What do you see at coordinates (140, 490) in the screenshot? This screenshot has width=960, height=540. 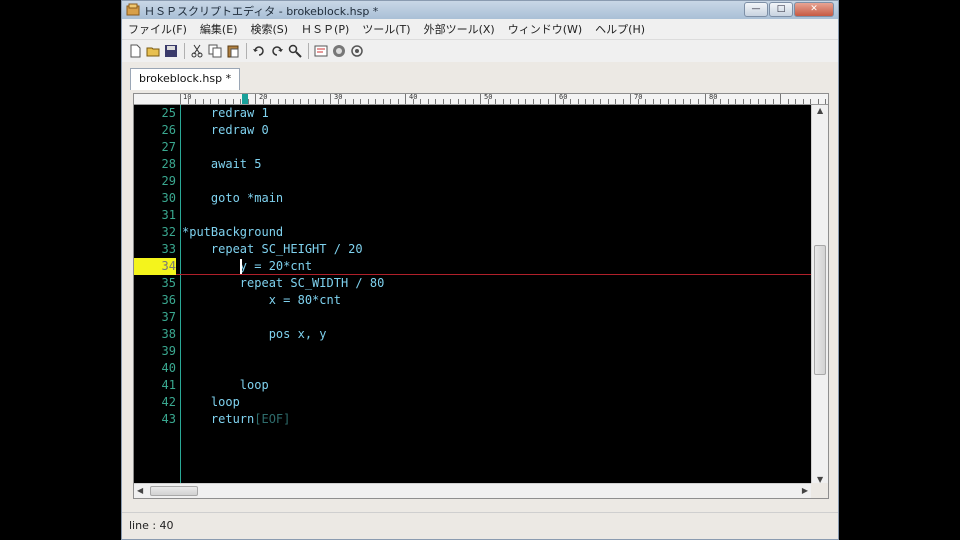 I see `scroll-left-arrow-icon: ◀` at bounding box center [140, 490].